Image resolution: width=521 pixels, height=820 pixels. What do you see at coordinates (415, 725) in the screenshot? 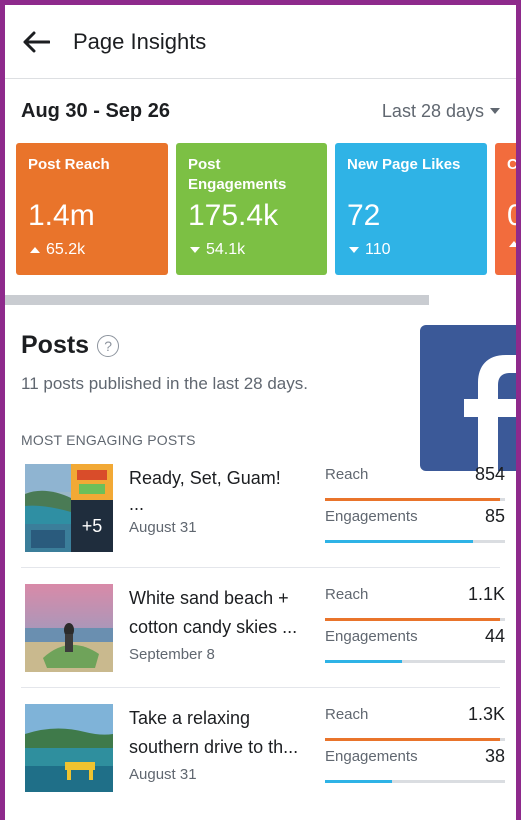
I see `reach-metric: Reach 1.3K` at bounding box center [415, 725].